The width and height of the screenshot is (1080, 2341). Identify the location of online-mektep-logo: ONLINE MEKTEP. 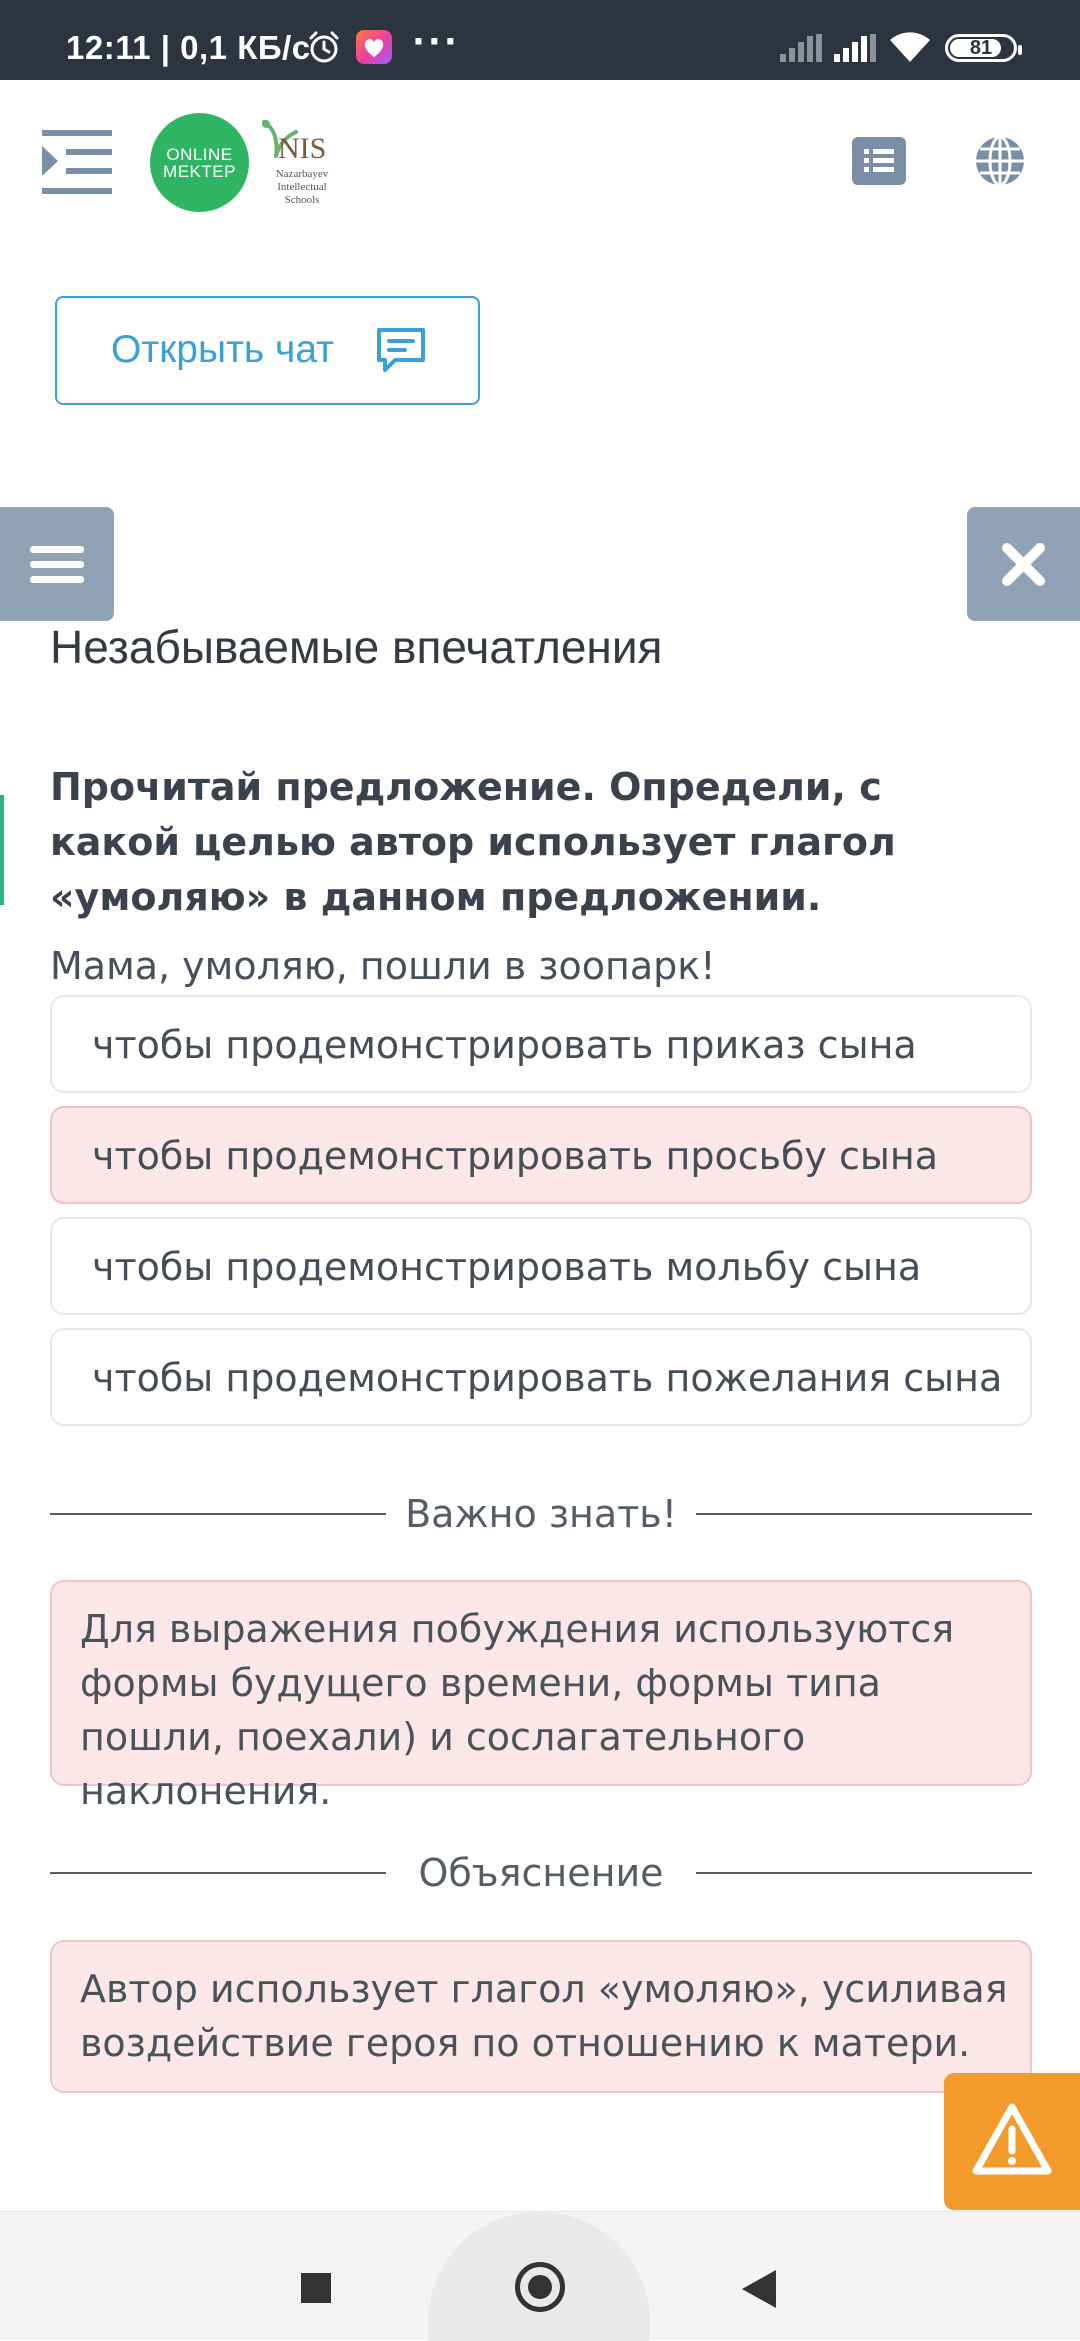
(199, 162).